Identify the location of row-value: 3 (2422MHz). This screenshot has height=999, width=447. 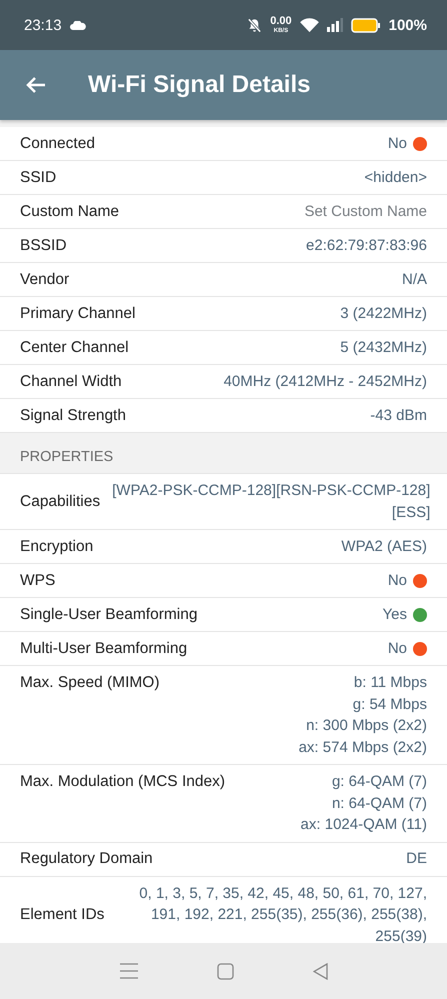
(383, 314).